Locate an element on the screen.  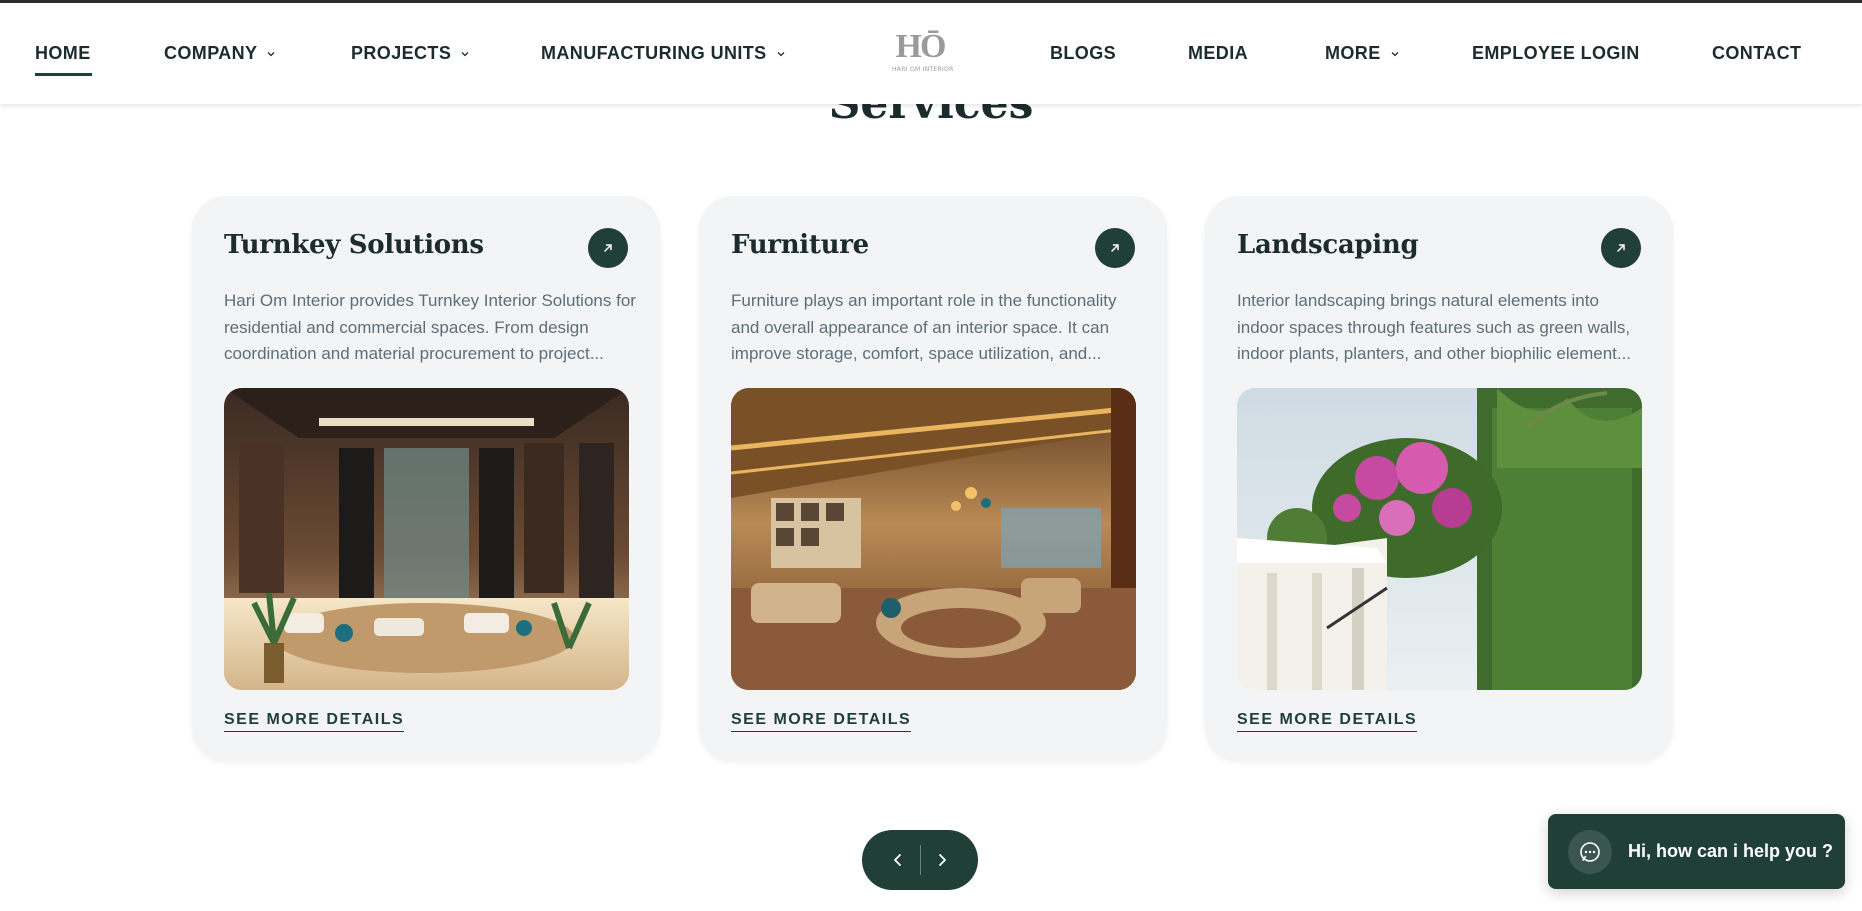
slider-prev-button is located at coordinates (898, 860).